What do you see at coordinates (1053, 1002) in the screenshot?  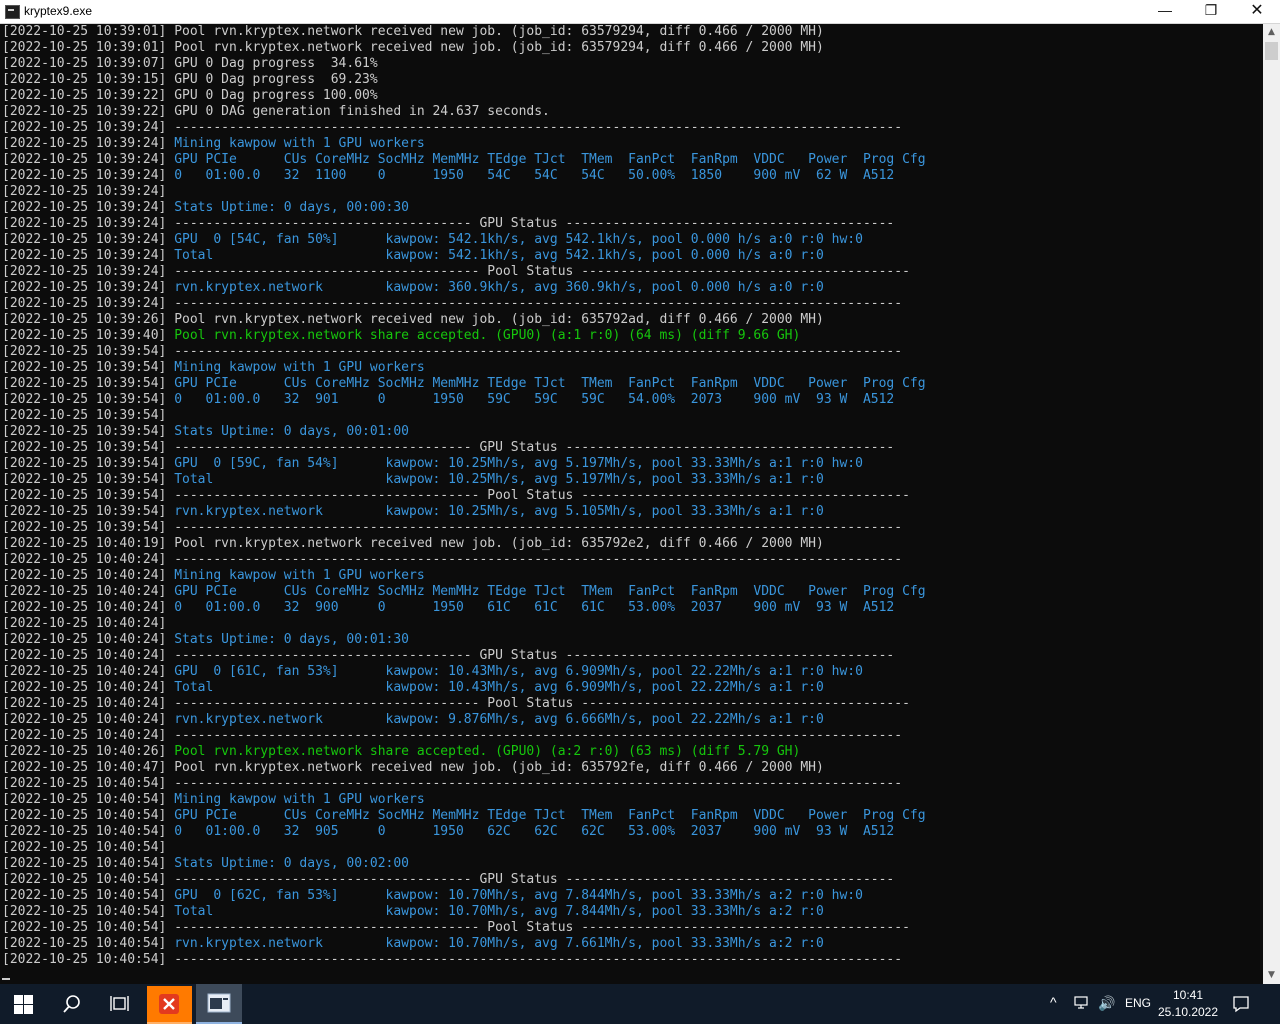 I see `tray-overflow-chevron-icon: ^` at bounding box center [1053, 1002].